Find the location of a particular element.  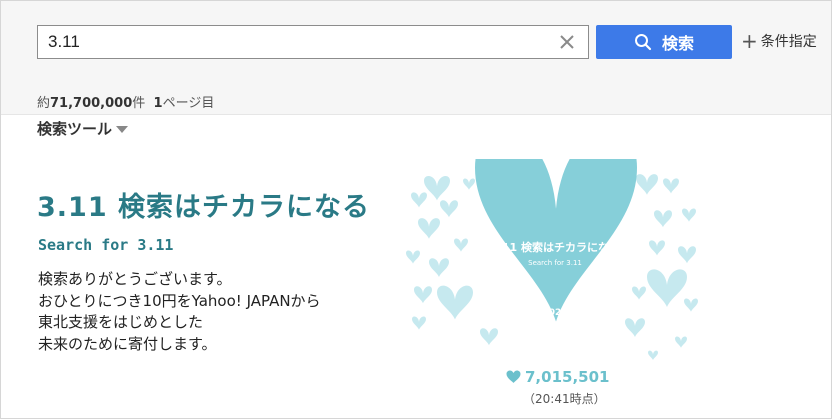

search-button: 検索 is located at coordinates (664, 42).